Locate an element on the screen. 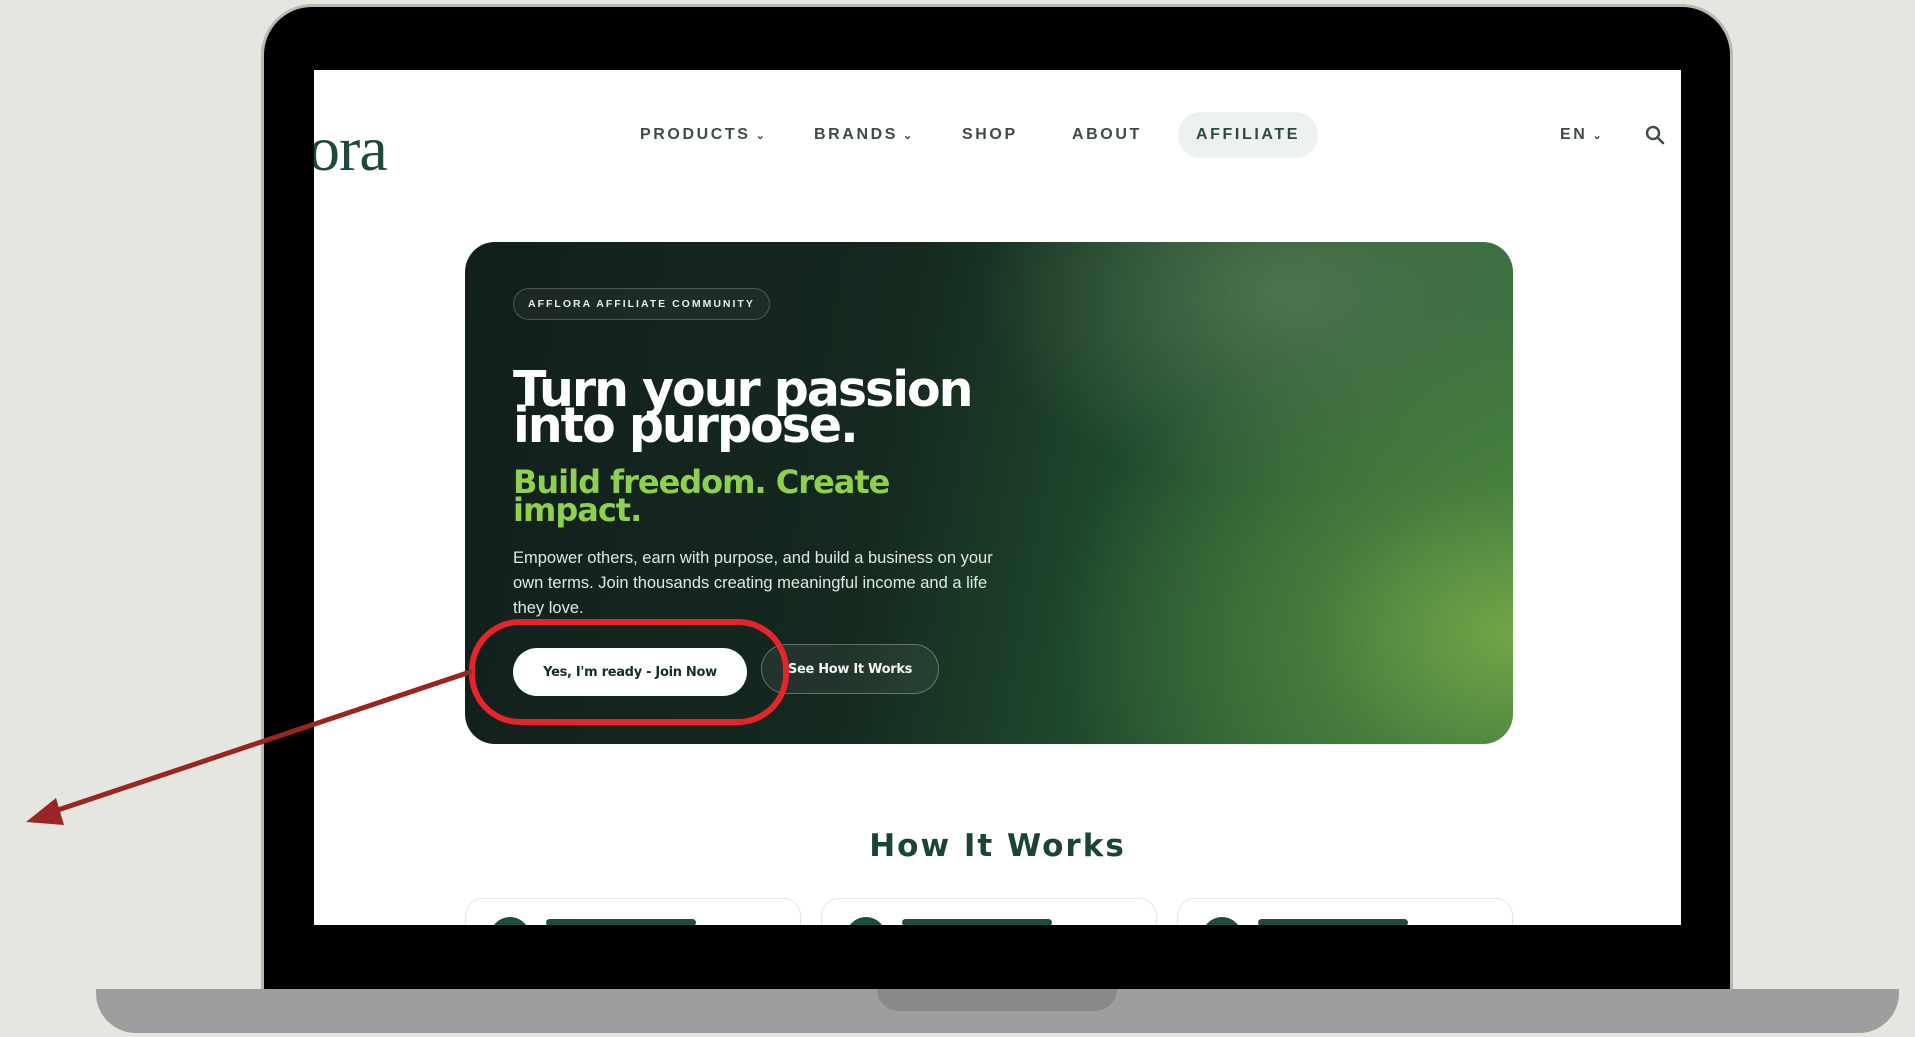  search-icon is located at coordinates (1655, 135).